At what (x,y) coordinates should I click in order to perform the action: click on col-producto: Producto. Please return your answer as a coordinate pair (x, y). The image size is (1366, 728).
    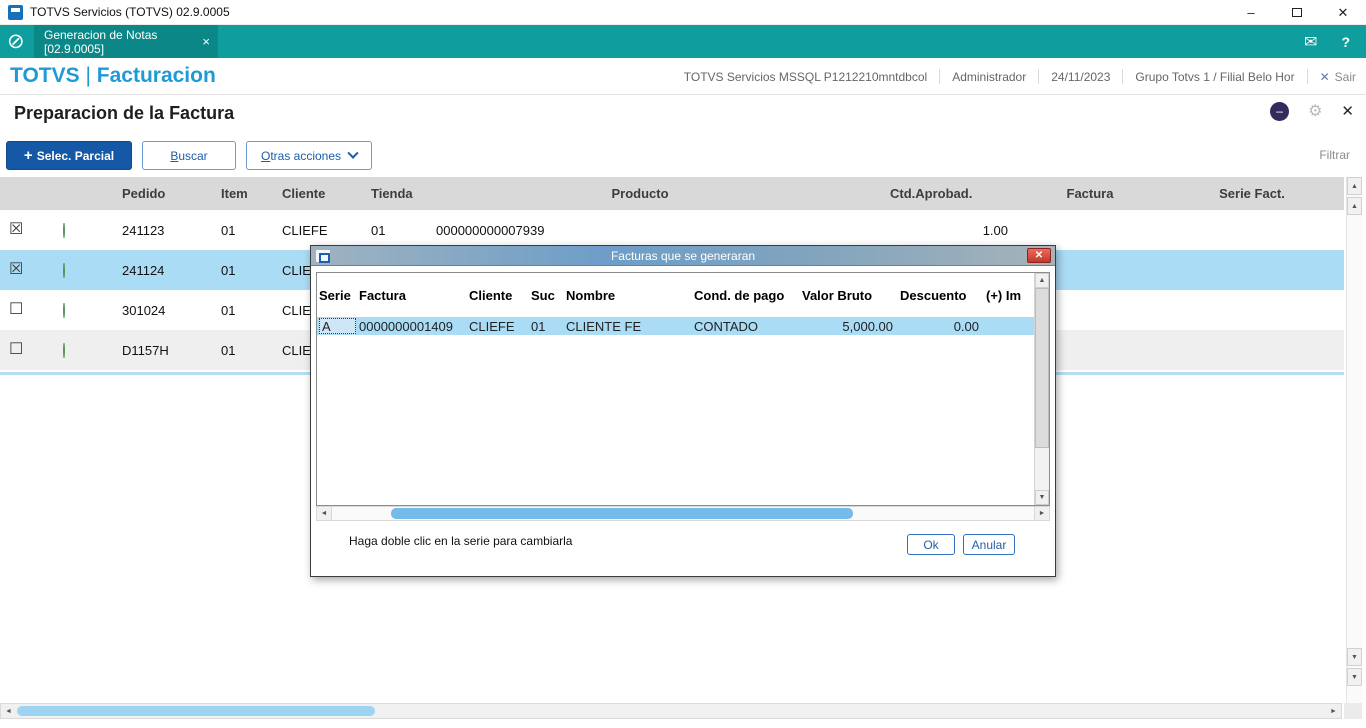
    Looking at the image, I should click on (640, 193).